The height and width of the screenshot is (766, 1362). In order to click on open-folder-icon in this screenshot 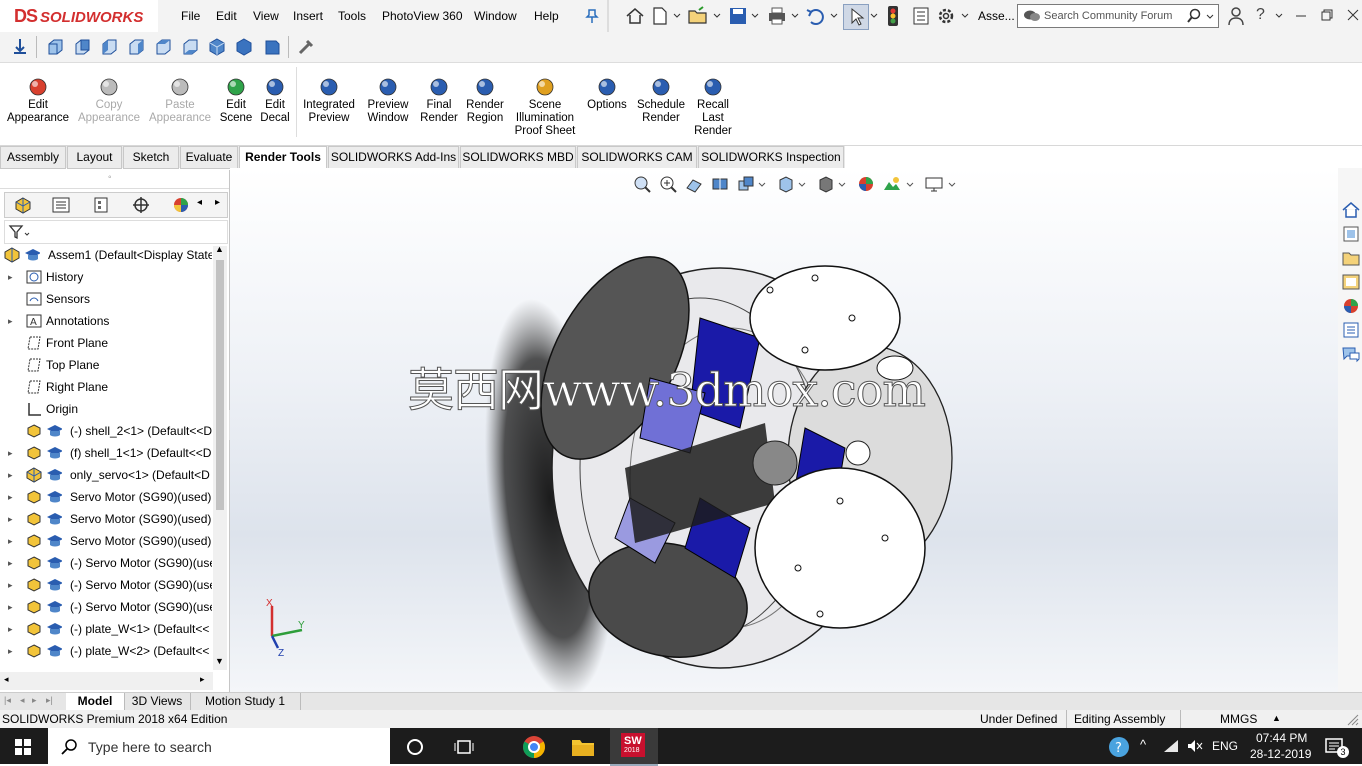, I will do `click(698, 16)`.